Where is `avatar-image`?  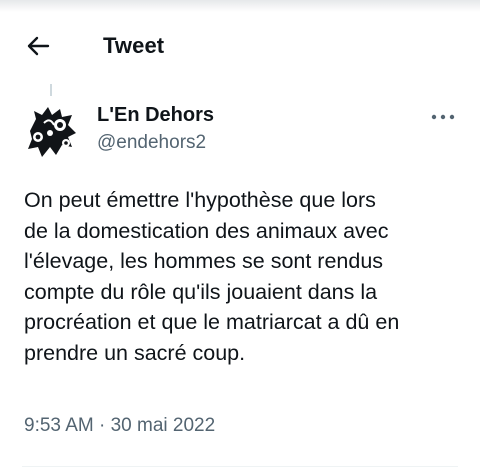
avatar-image is located at coordinates (52, 132).